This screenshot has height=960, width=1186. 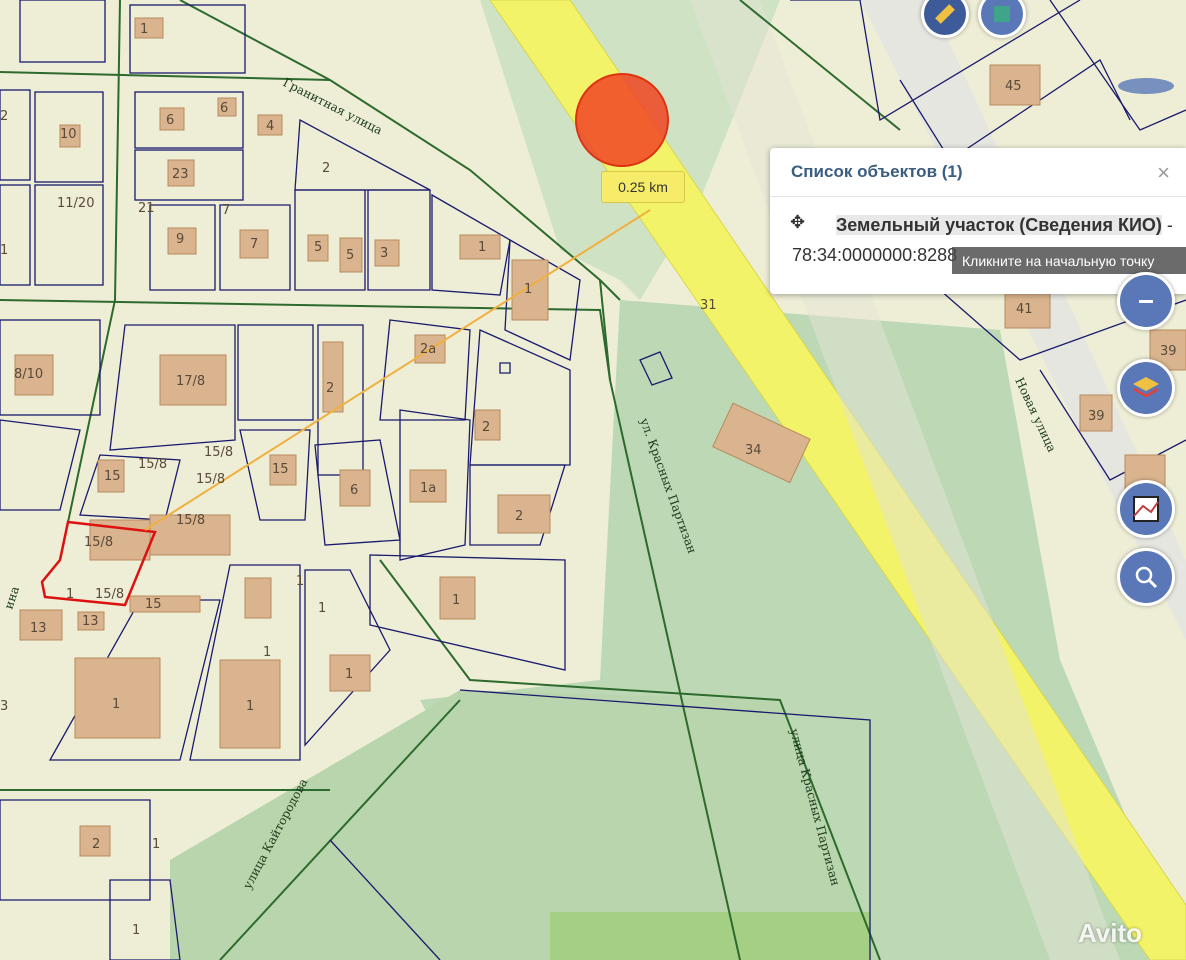 What do you see at coordinates (710, 936) in the screenshot?
I see `sports-field` at bounding box center [710, 936].